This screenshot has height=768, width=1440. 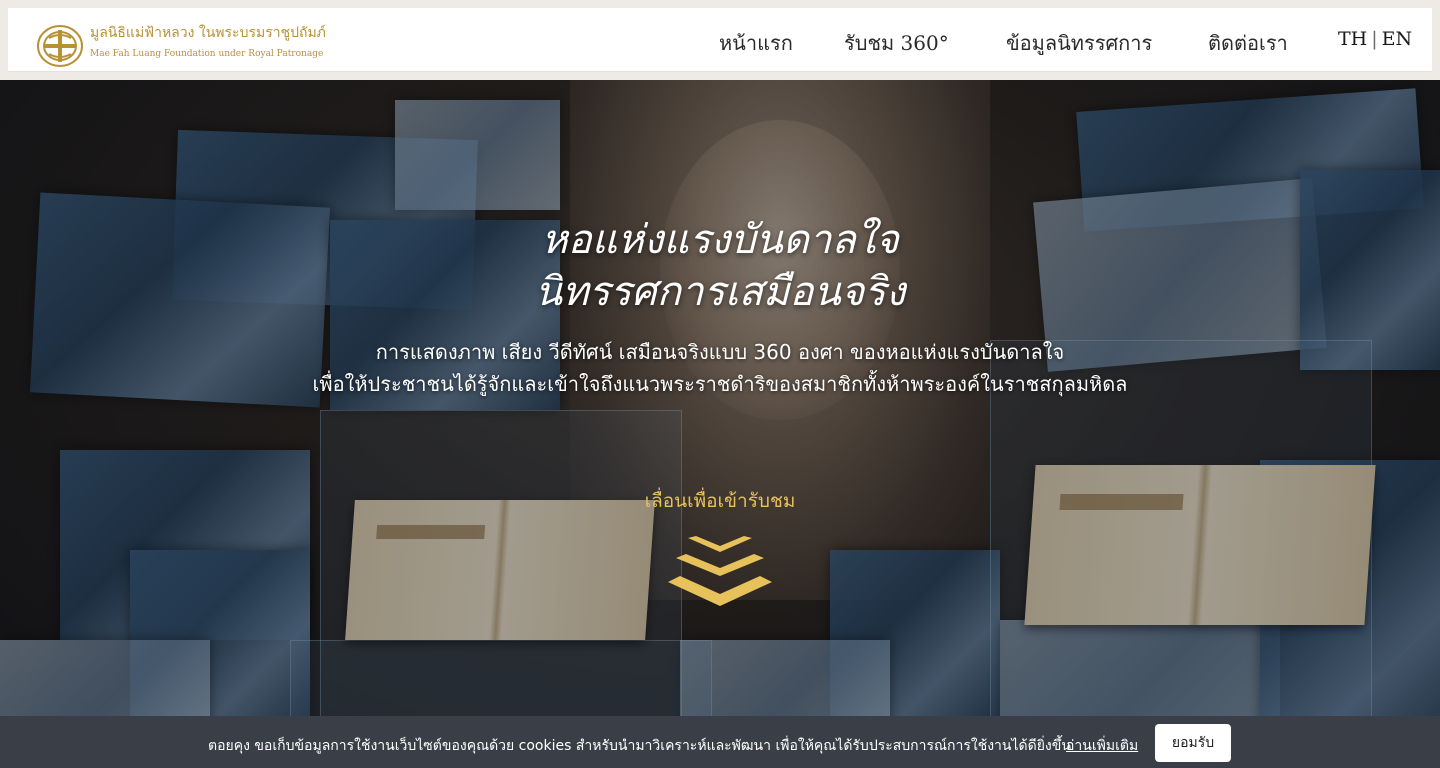 What do you see at coordinates (1102, 746) in the screenshot?
I see `cookie-read-more-link: อ่านเพิ่มเติม` at bounding box center [1102, 746].